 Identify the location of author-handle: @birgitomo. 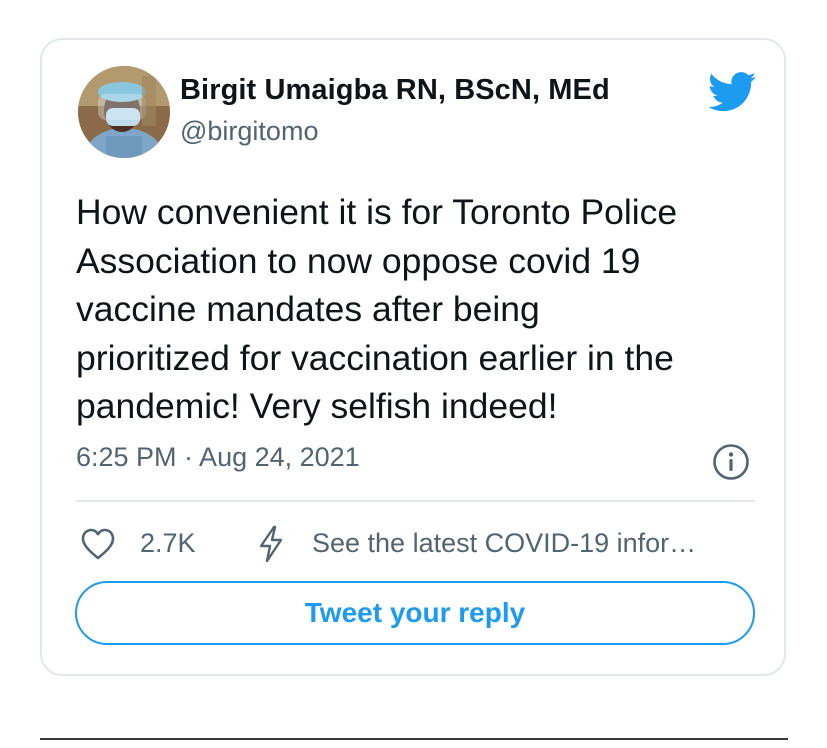
(249, 131).